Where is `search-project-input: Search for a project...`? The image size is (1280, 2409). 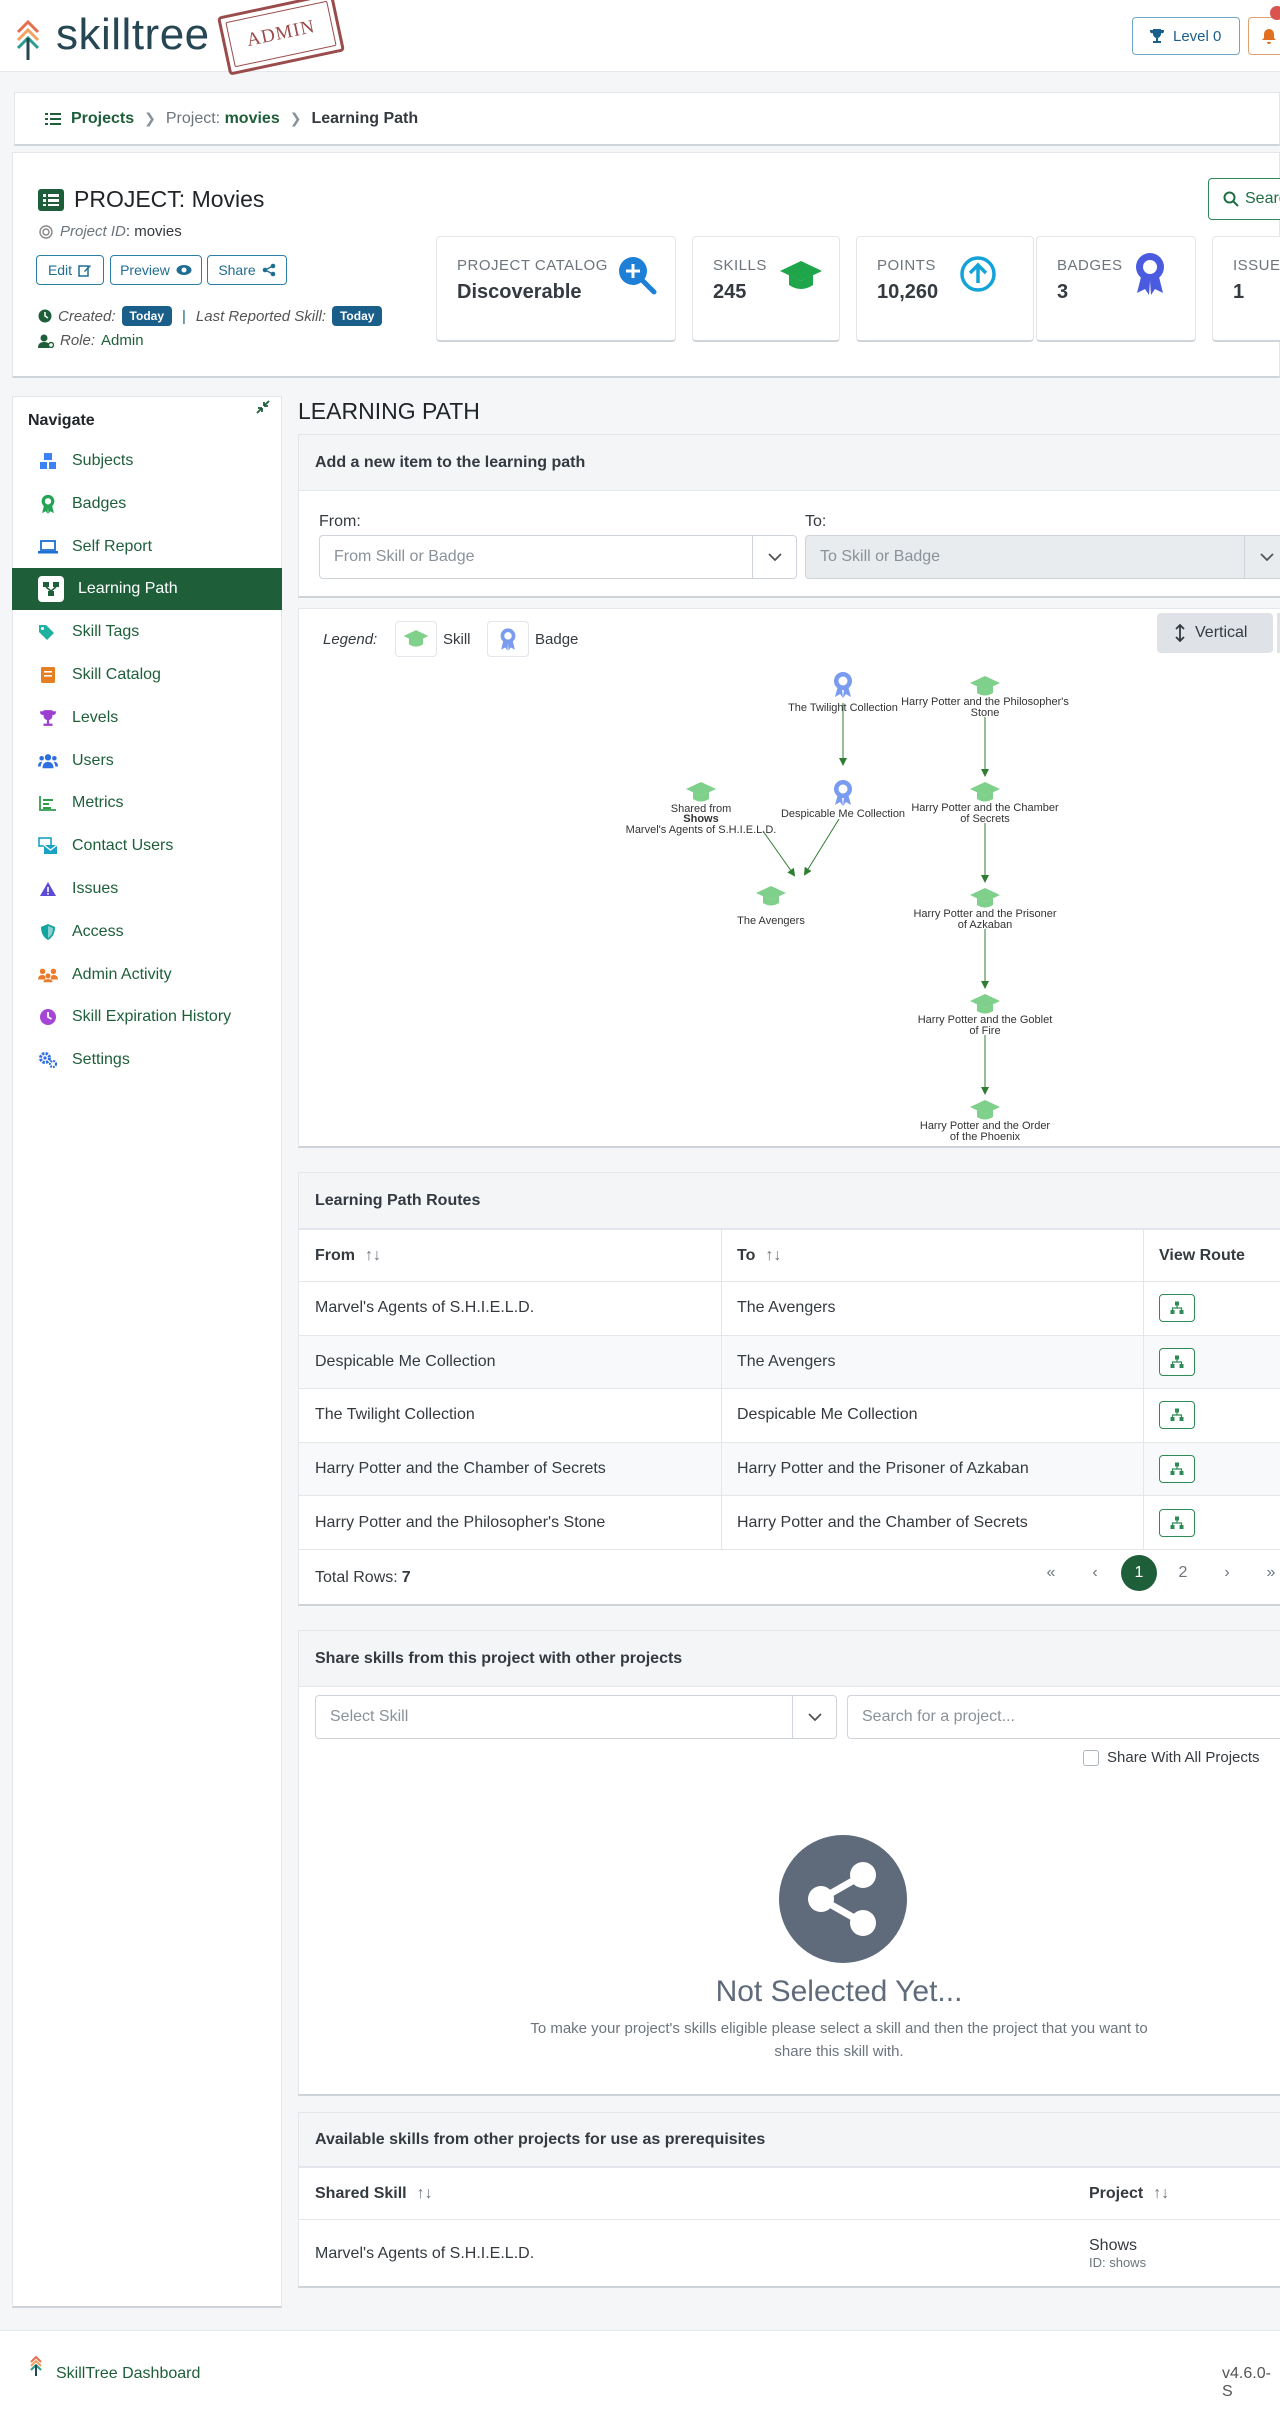
search-project-input: Search for a project... is located at coordinates (1063, 1717).